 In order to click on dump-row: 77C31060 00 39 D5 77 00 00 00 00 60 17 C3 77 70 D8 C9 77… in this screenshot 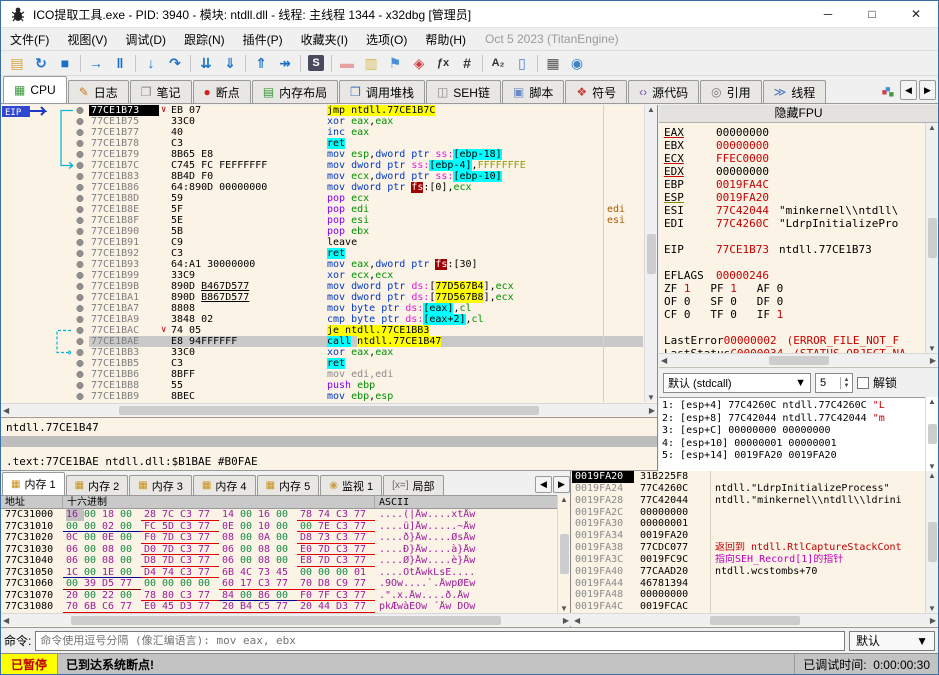, I will do `click(279, 584)`.